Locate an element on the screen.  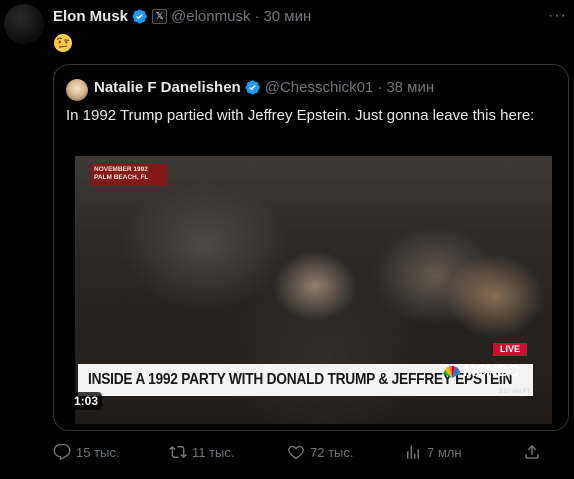
post-time: 30 мин is located at coordinates (287, 16).